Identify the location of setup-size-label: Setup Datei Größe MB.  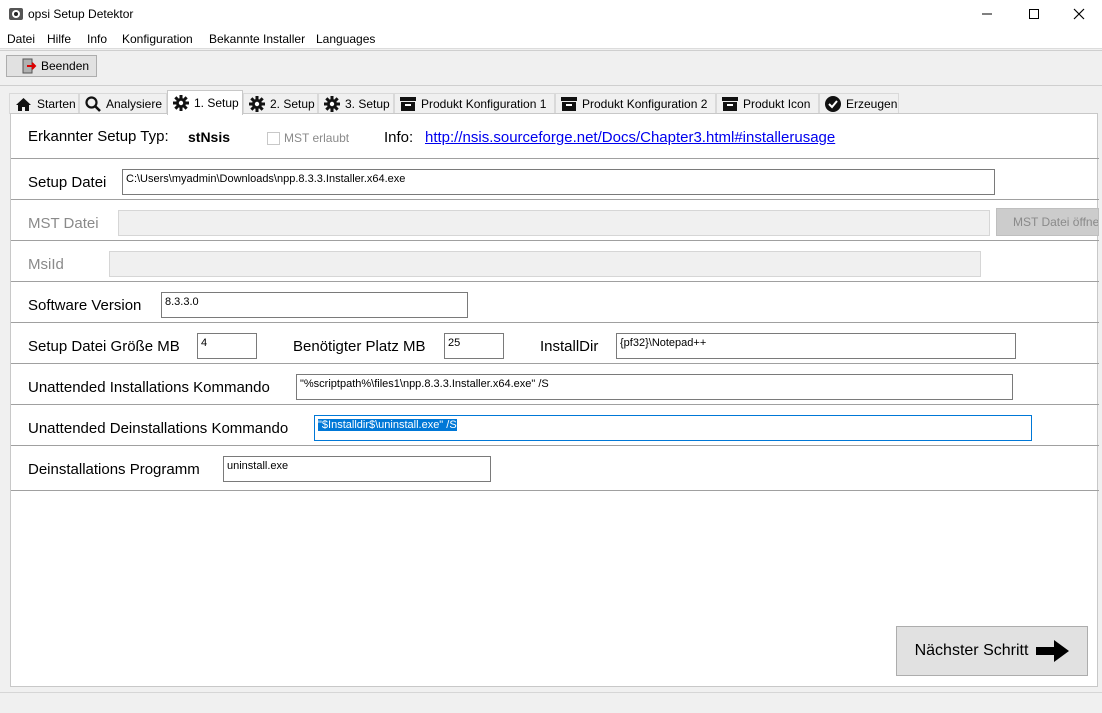
(104, 346).